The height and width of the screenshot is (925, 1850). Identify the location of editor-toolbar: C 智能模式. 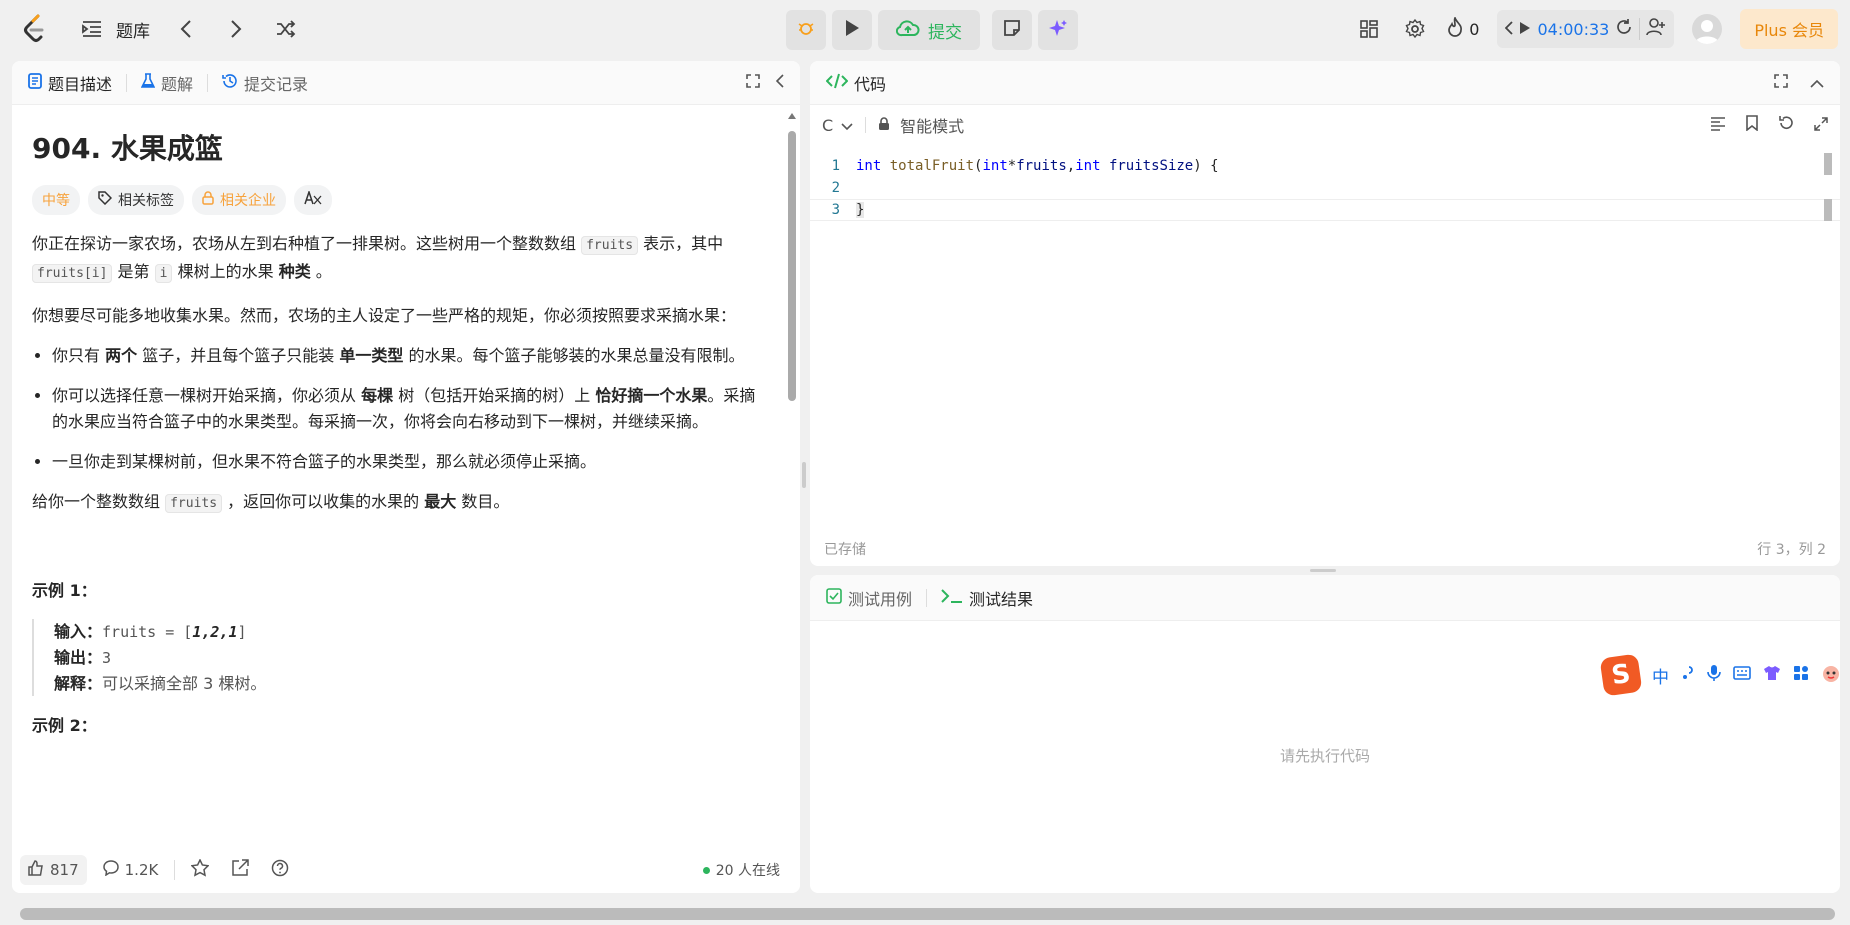
(1325, 125).